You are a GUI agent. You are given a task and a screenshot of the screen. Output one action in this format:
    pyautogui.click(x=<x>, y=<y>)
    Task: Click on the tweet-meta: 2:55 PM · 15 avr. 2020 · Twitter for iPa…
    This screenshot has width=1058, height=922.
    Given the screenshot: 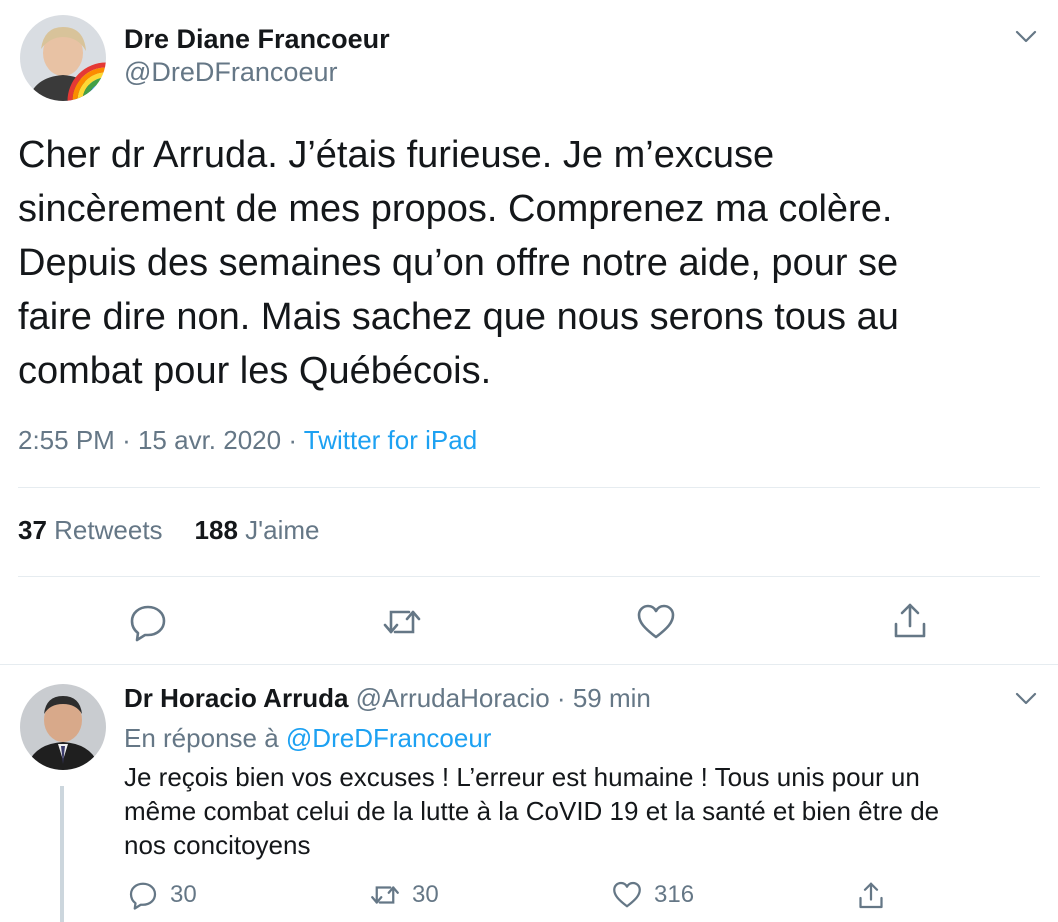 What is the action you would take?
    pyautogui.click(x=247, y=440)
    